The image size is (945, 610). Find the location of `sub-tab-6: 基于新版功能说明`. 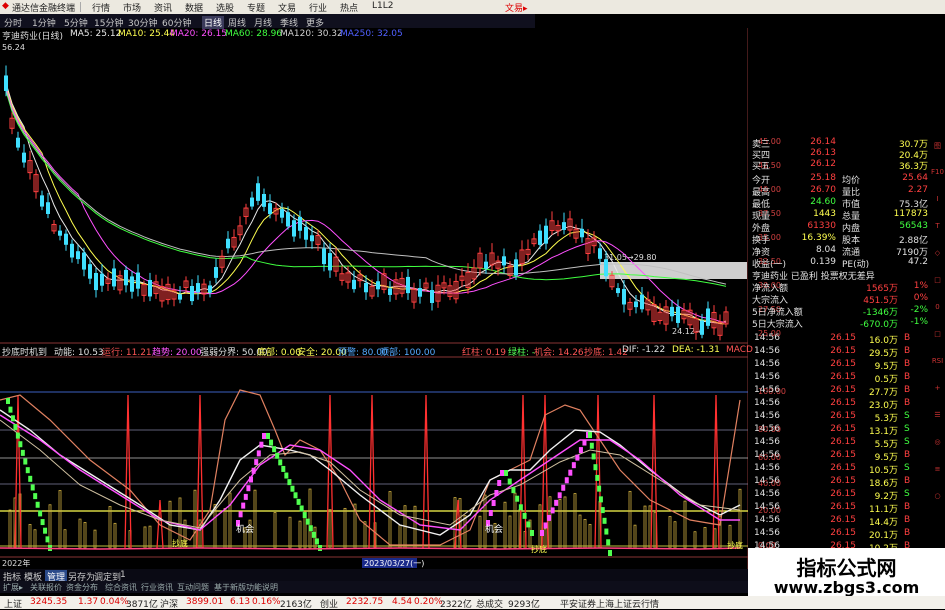

sub-tab-6: 基于新版功能说明 is located at coordinates (246, 587).